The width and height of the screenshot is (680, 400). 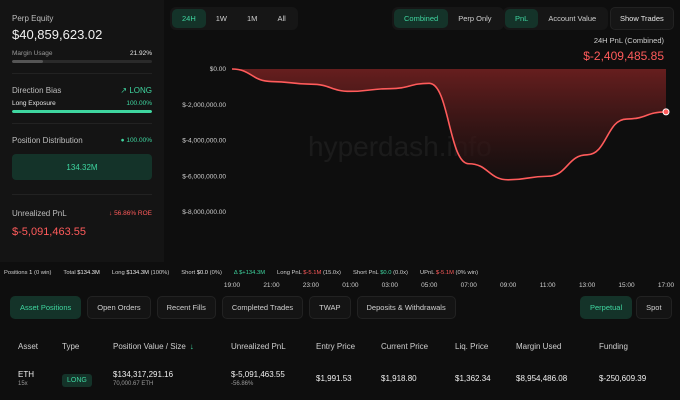 I want to click on row-position-value: $134,317,291.16 70,000.67 ETH, so click(x=143, y=378).